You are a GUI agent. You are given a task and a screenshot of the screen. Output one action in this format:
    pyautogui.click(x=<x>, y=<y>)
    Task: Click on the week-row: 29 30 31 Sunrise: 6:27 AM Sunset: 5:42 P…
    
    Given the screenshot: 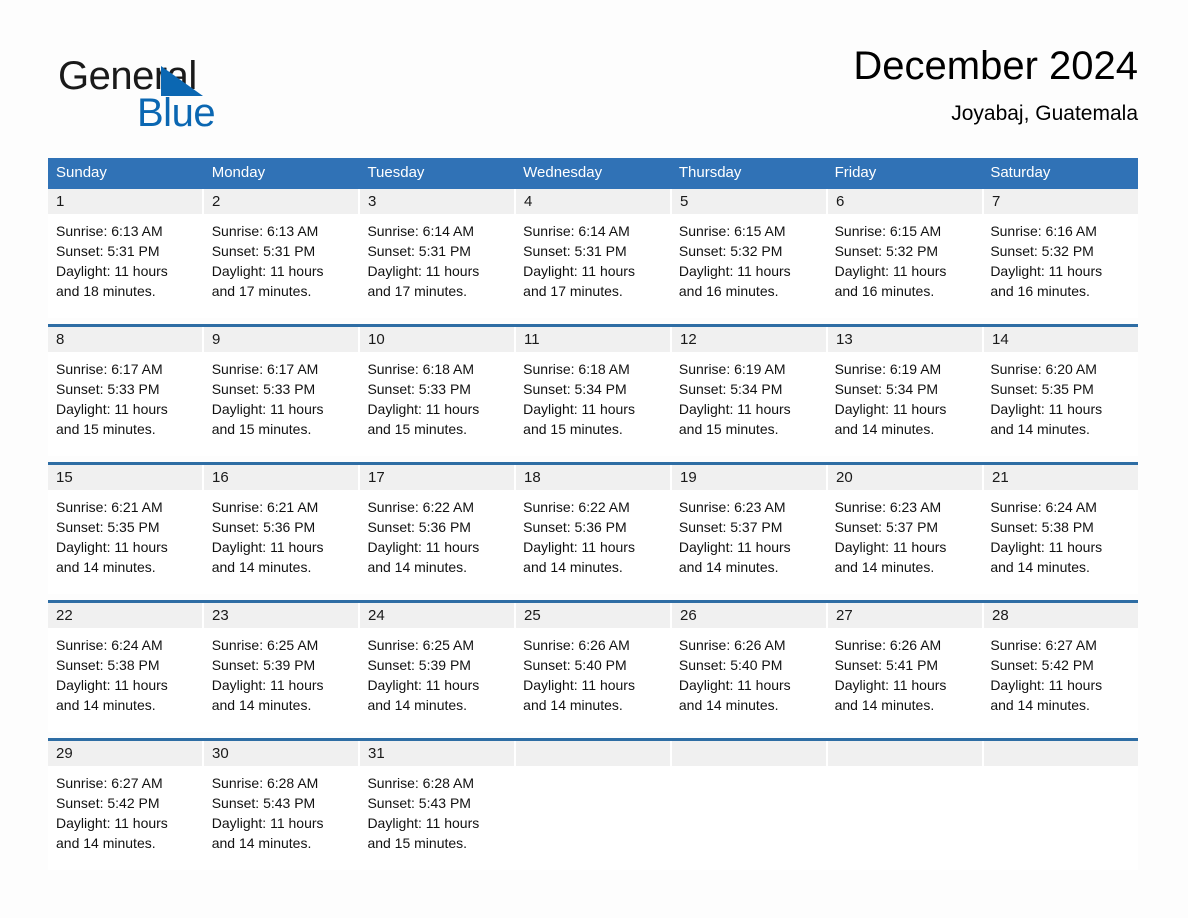 What is the action you would take?
    pyautogui.click(x=593, y=804)
    